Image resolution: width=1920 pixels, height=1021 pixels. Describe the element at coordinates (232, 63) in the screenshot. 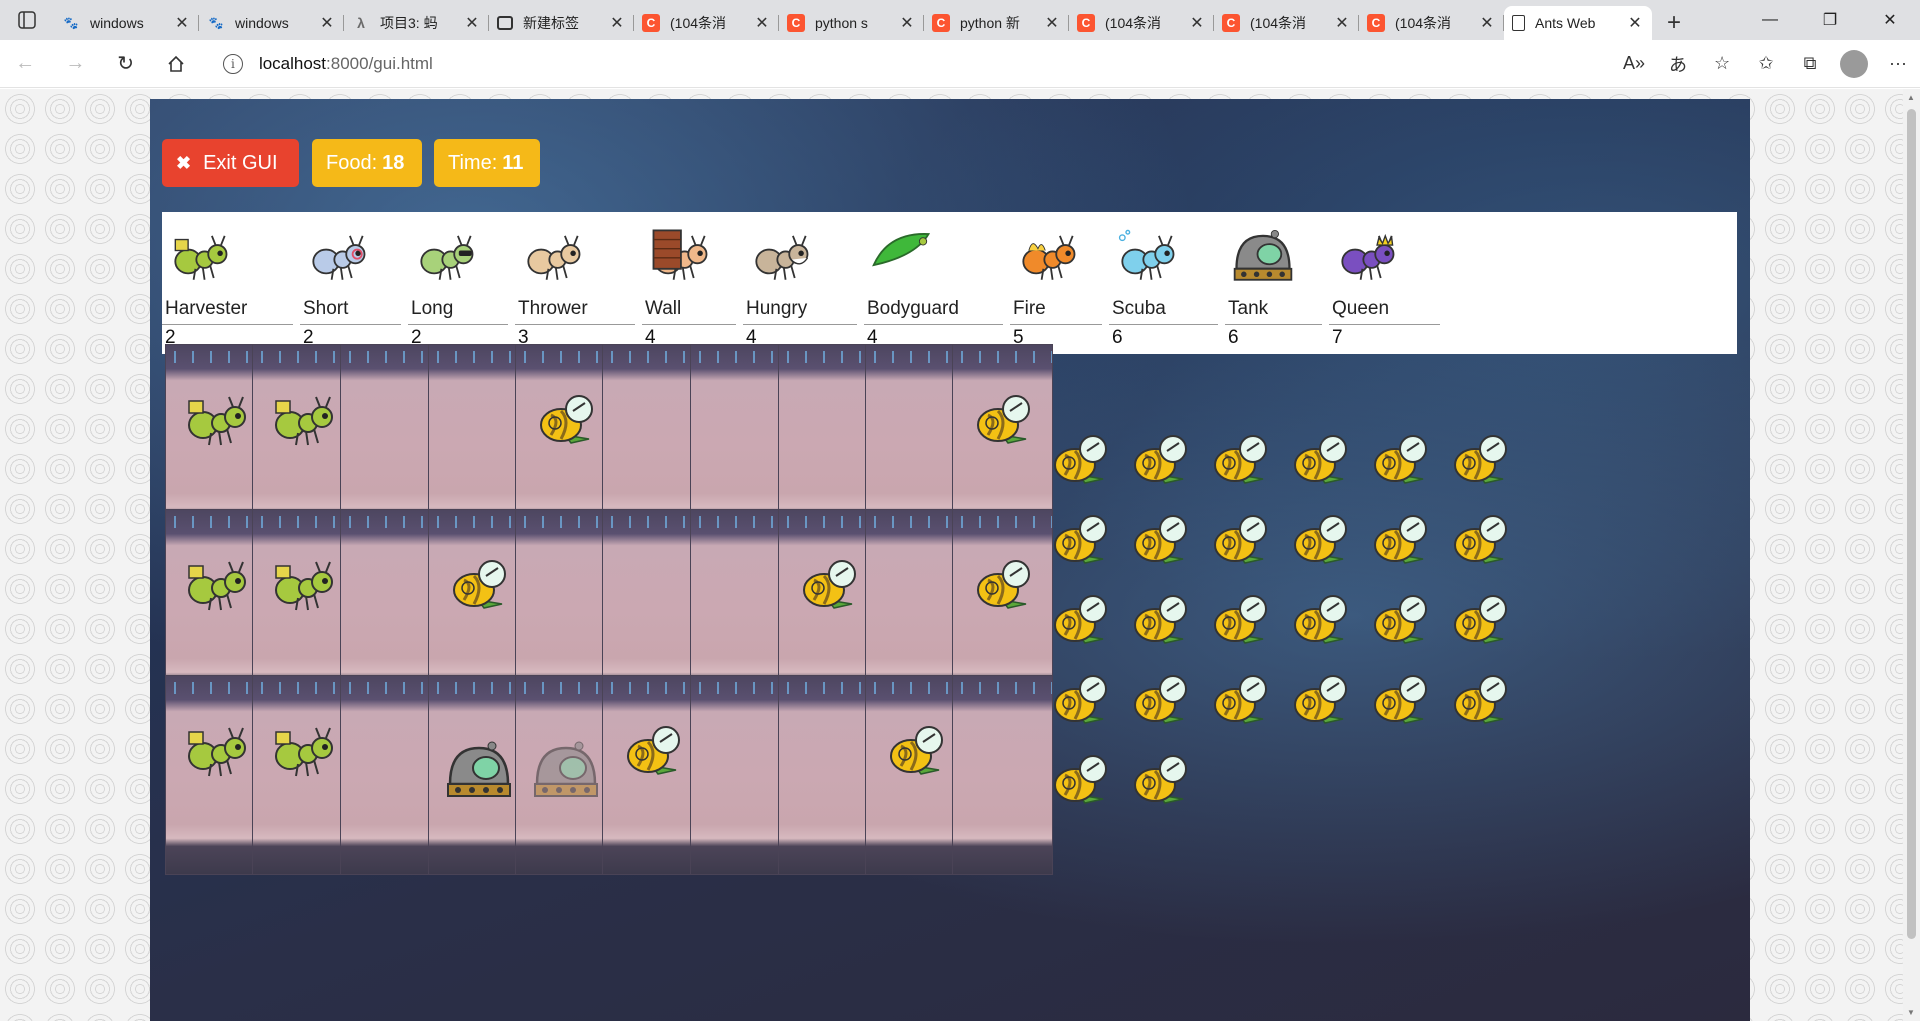

I see `info-icon: i` at that location.